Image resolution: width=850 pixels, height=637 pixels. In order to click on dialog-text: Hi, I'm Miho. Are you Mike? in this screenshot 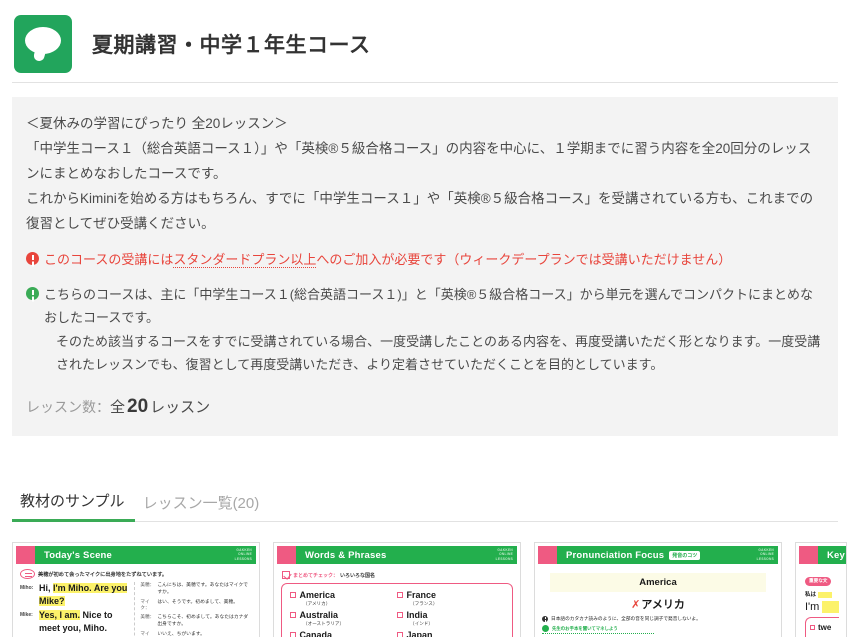, I will do `click(84, 595)`.